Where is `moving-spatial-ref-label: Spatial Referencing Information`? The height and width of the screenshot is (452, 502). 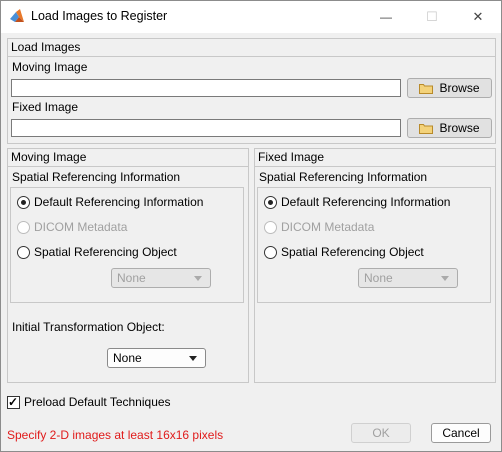
moving-spatial-ref-label: Spatial Referencing Information is located at coordinates (96, 177).